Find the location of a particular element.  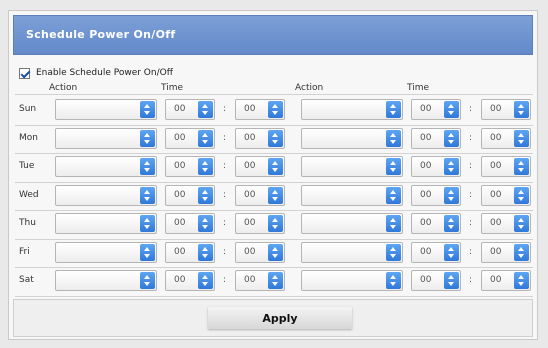

panel-footer: Apply is located at coordinates (273, 318).